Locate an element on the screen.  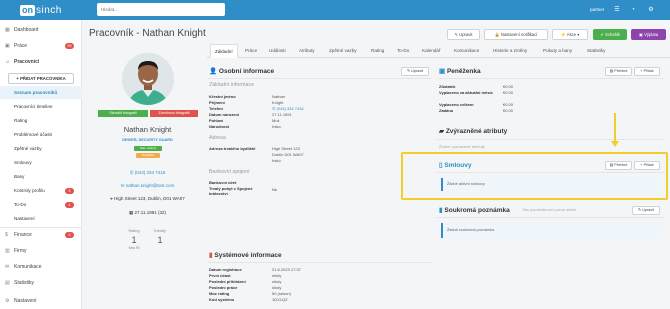
note-edit-button: ✎ Upravit is located at coordinates (646, 210).